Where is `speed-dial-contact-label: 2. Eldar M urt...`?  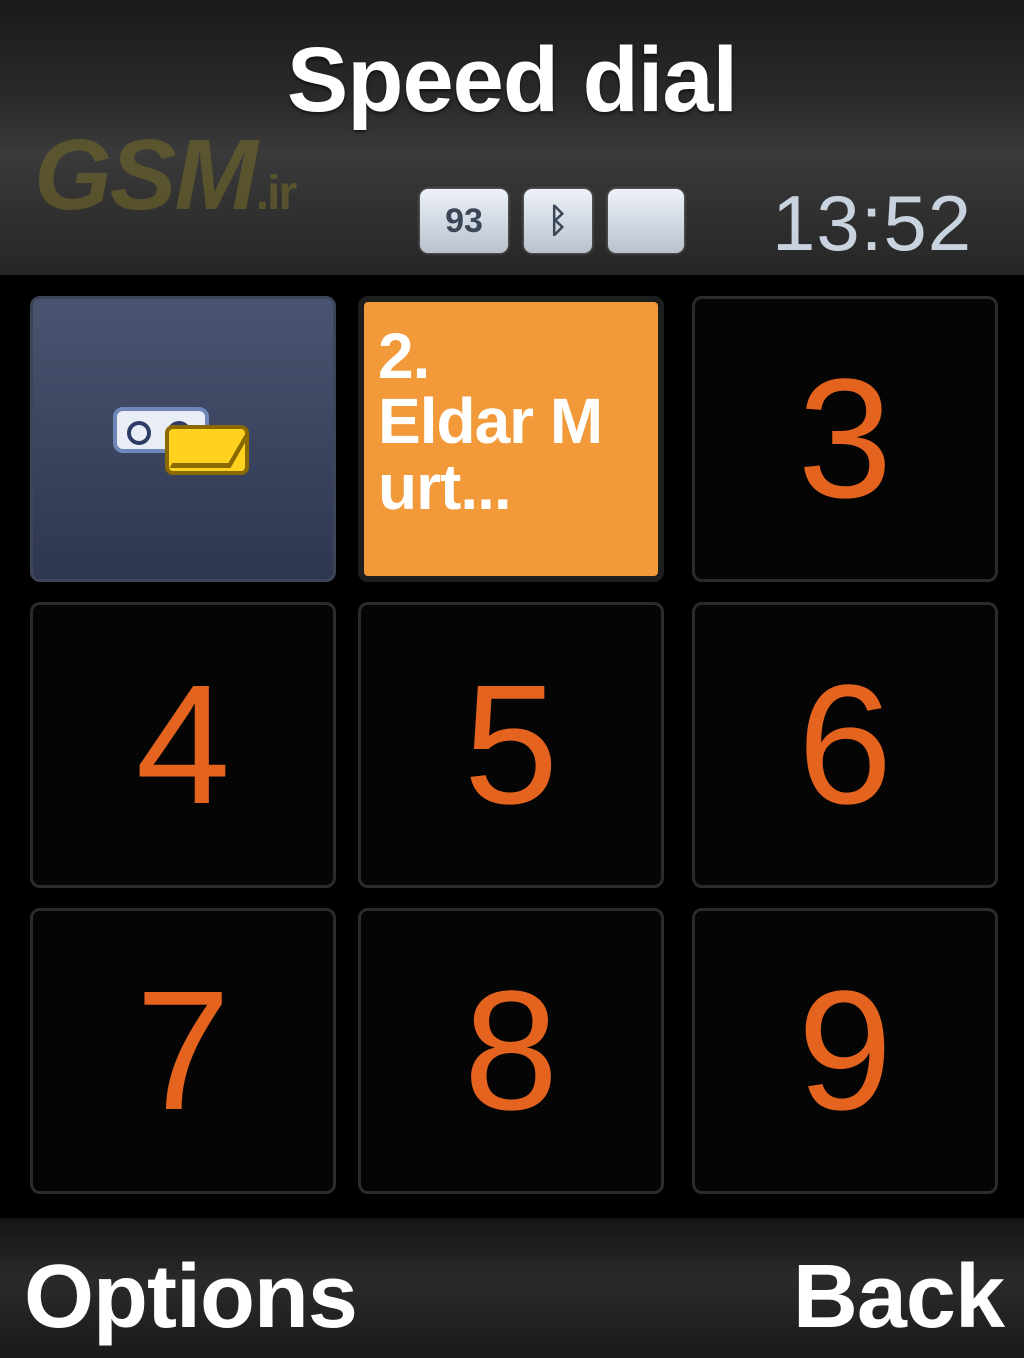
speed-dial-contact-label: 2. Eldar M urt... is located at coordinates (490, 421).